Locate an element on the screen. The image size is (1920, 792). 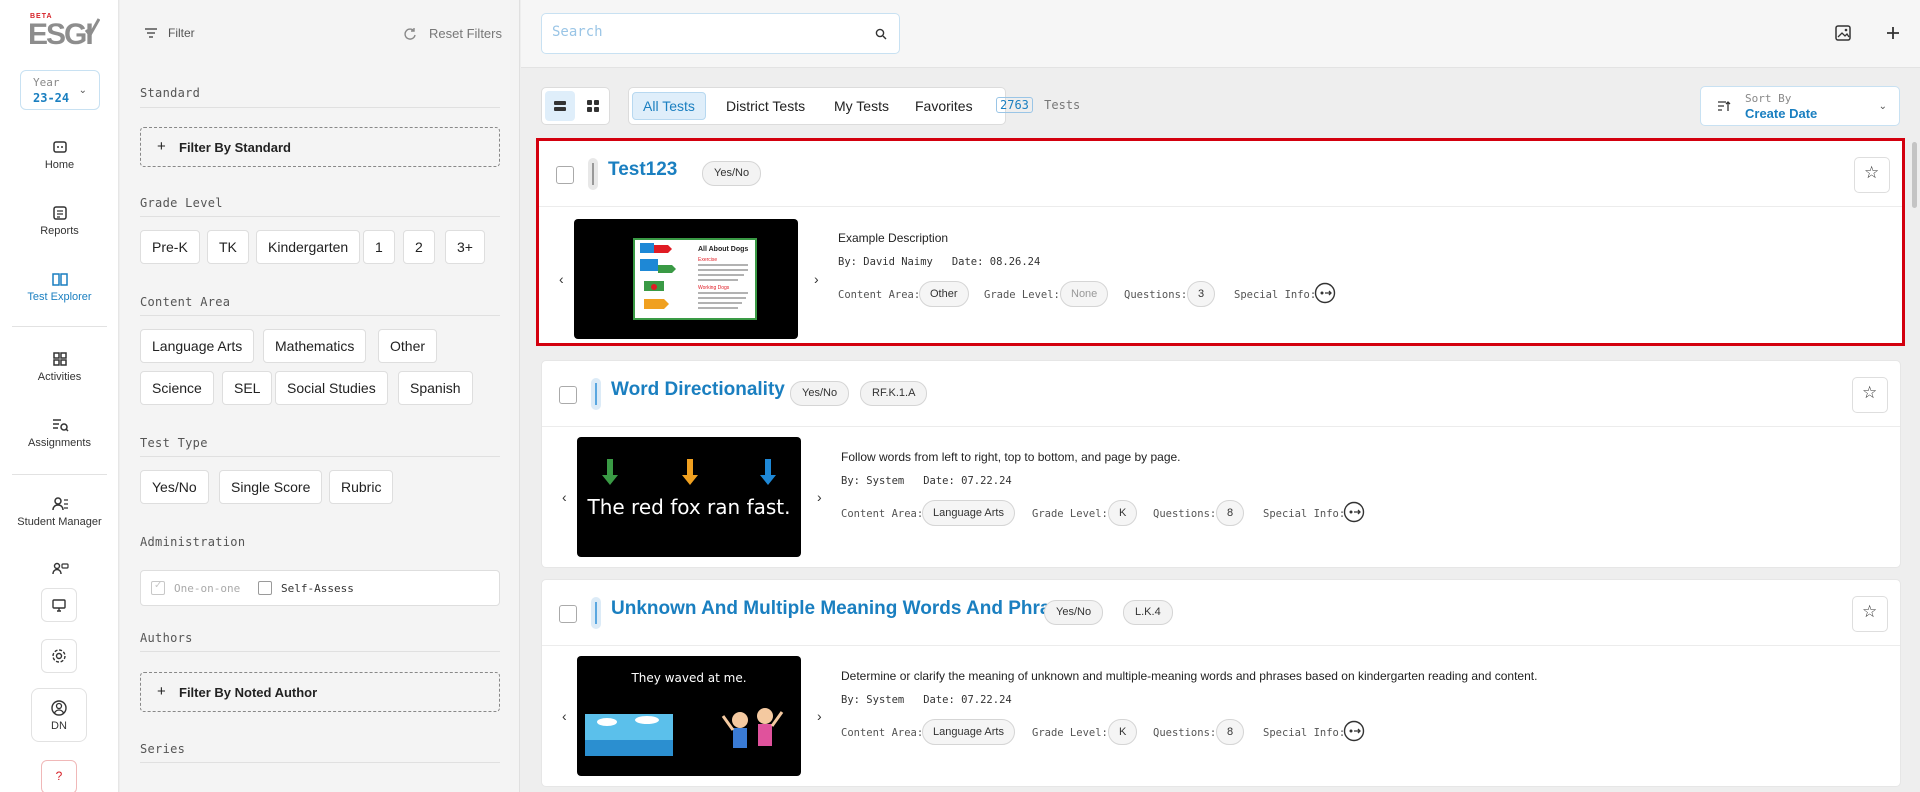
sort-label: Sort By is located at coordinates (1768, 98).